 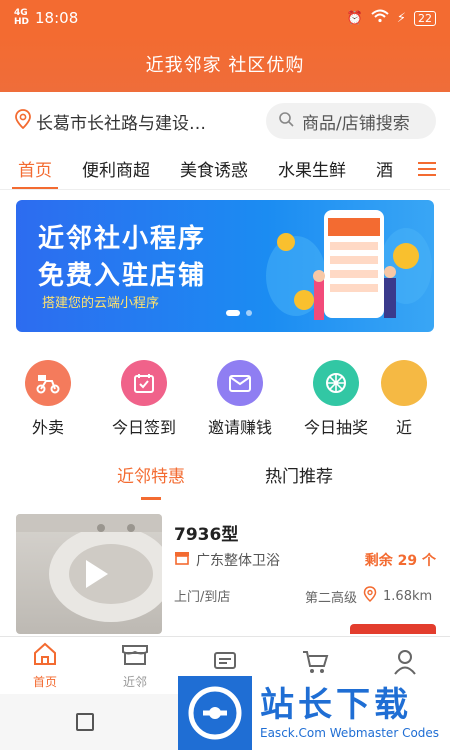 I want to click on quick-action-checkin: 今日签到, so click(x=144, y=400).